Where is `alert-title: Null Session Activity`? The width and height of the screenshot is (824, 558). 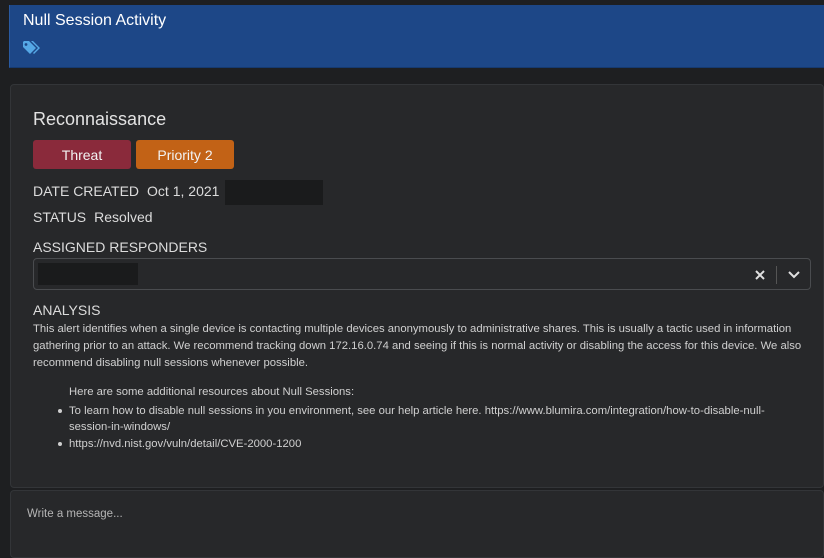 alert-title: Null Session Activity is located at coordinates (95, 20).